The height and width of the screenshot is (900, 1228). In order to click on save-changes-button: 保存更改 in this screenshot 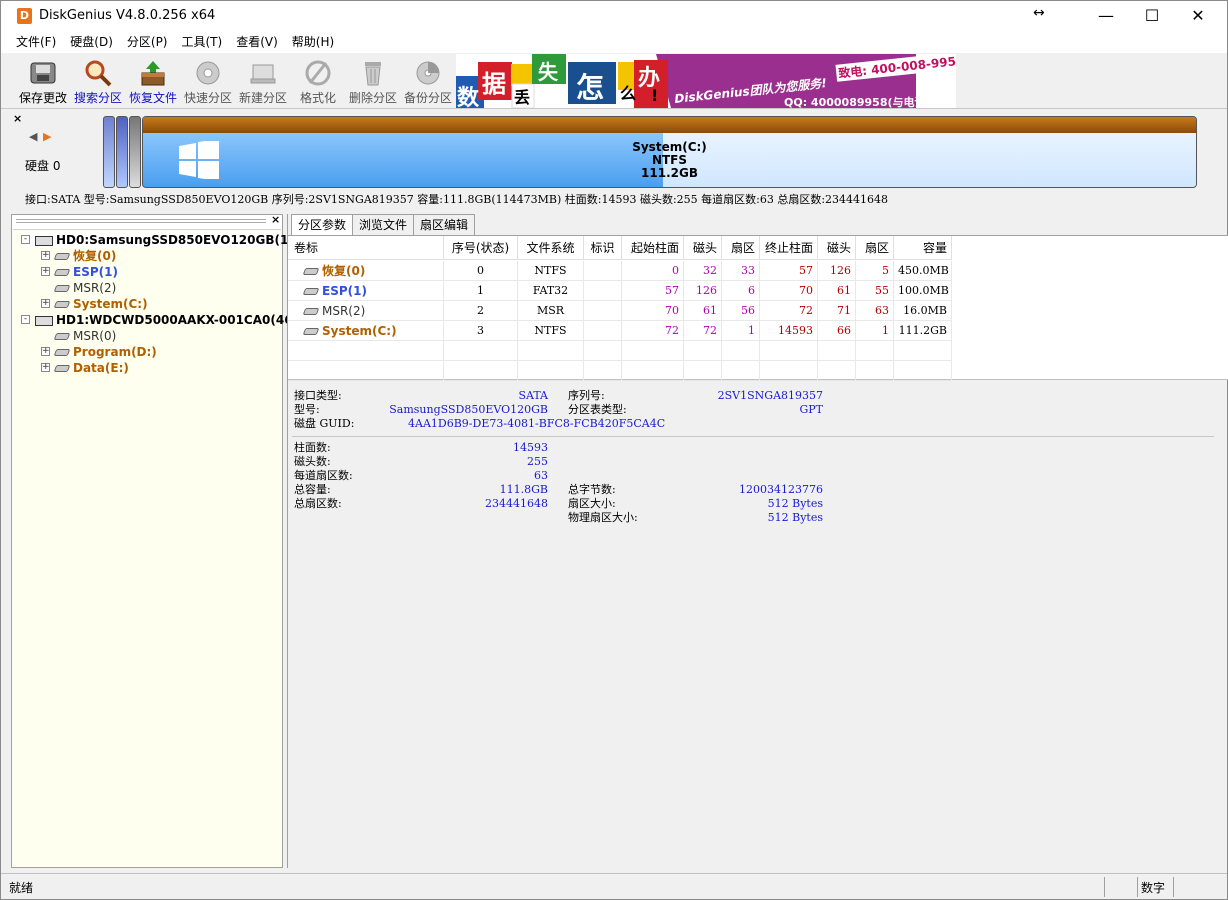, I will do `click(43, 82)`.